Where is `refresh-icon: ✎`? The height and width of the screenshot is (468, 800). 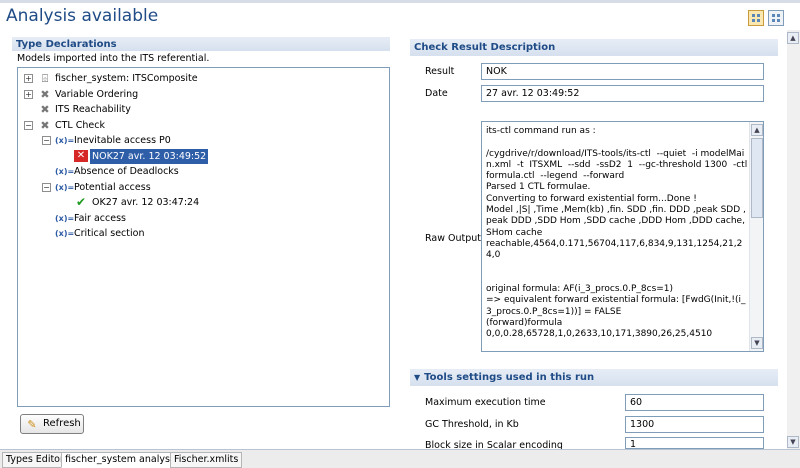
refresh-icon: ✎ is located at coordinates (32, 424).